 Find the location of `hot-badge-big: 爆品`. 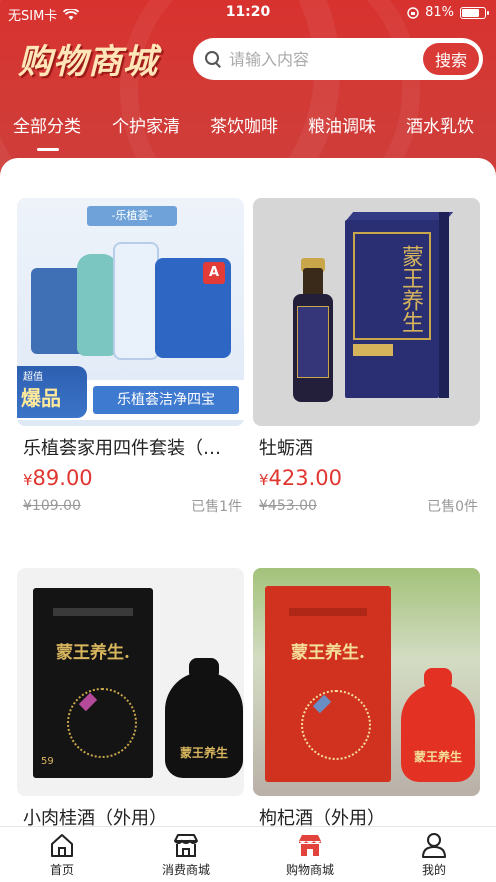

hot-badge-big: 爆品 is located at coordinates (41, 398).